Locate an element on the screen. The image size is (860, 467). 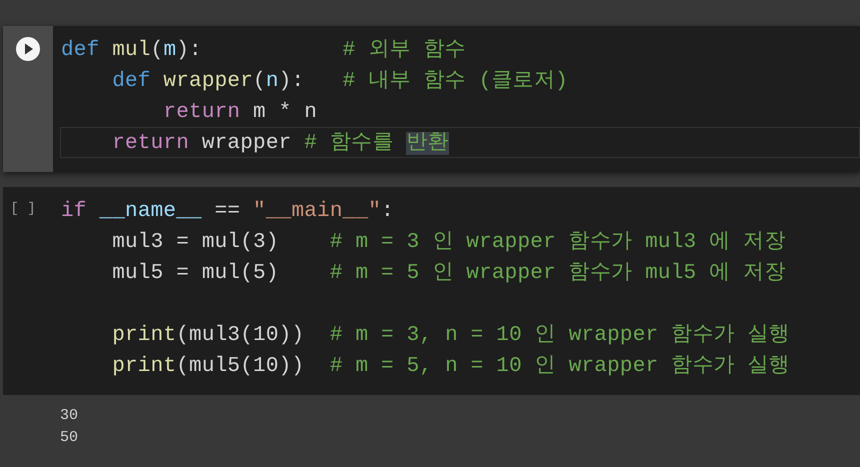
output-text: 50 is located at coordinates (70, 438).